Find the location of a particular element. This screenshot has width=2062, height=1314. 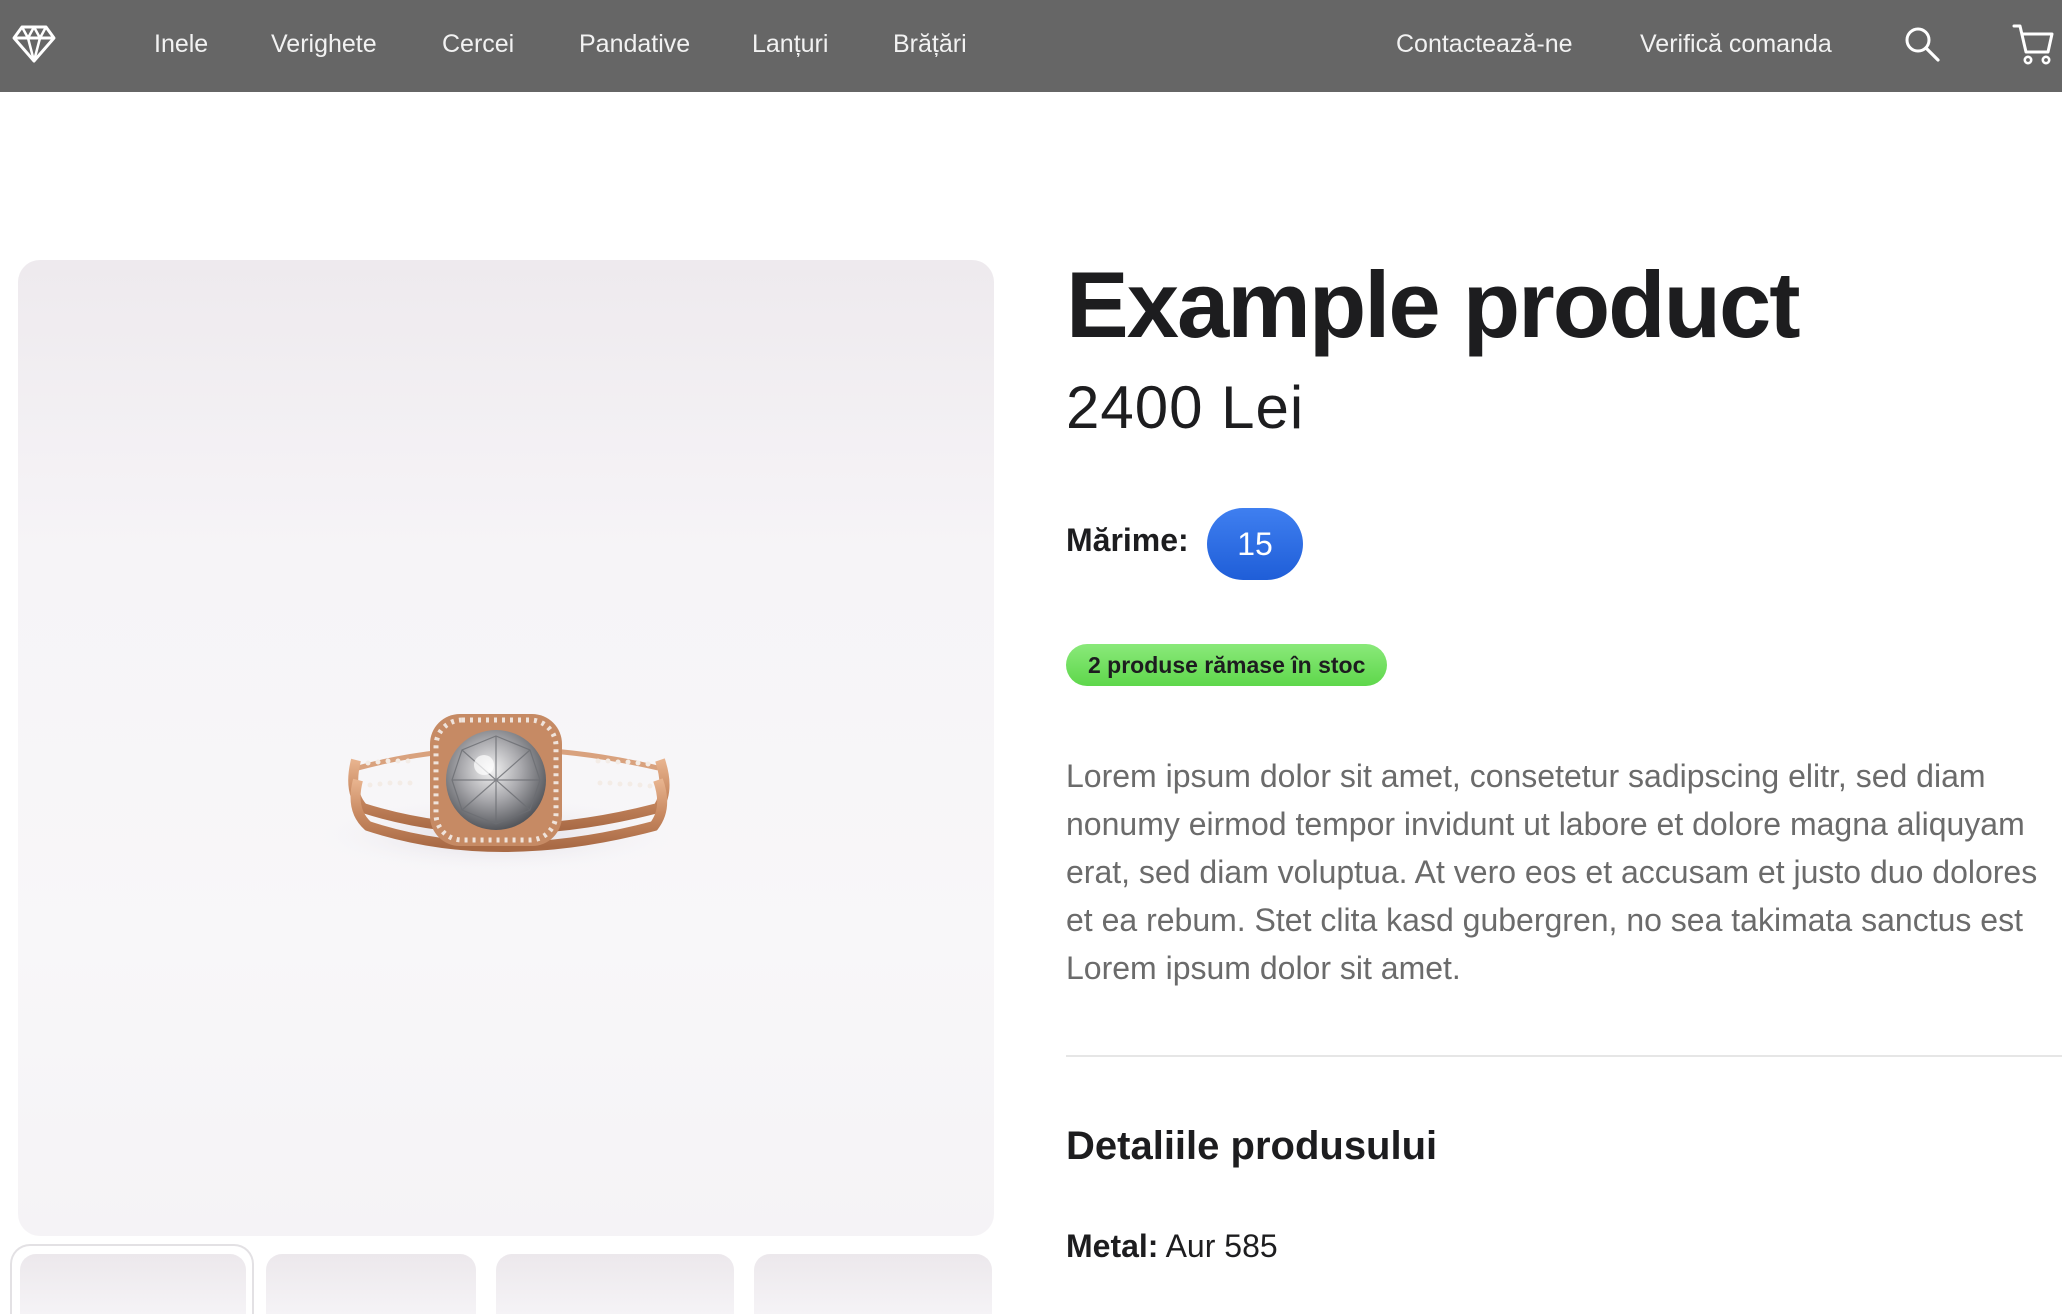

nav-link-contact: Contactează-ne is located at coordinates (1484, 46).